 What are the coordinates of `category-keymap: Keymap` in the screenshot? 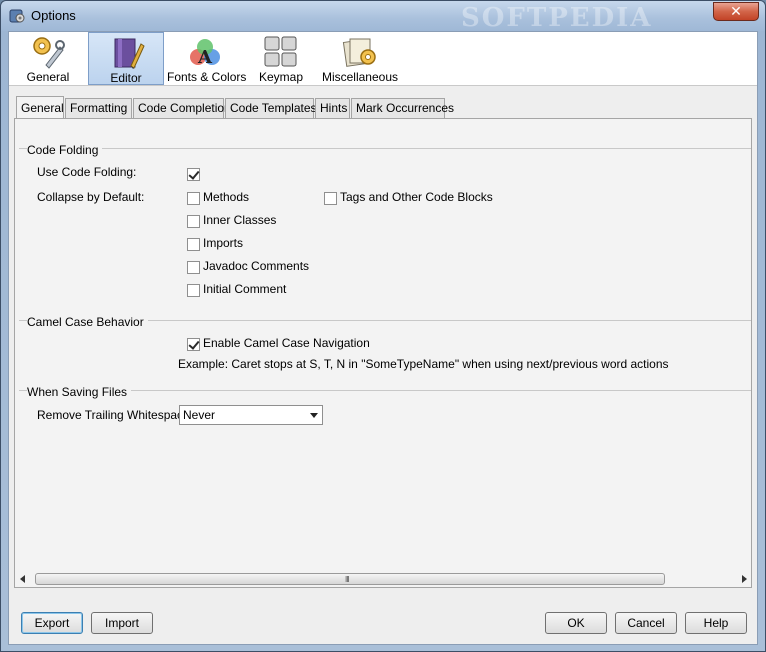 It's located at (281, 58).